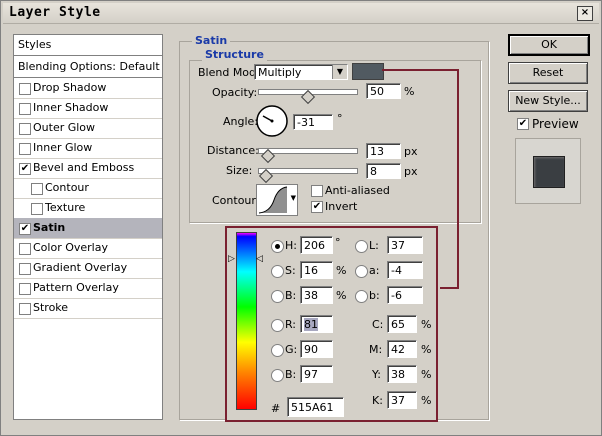  I want to click on distance-label: Distance:, so click(233, 150).